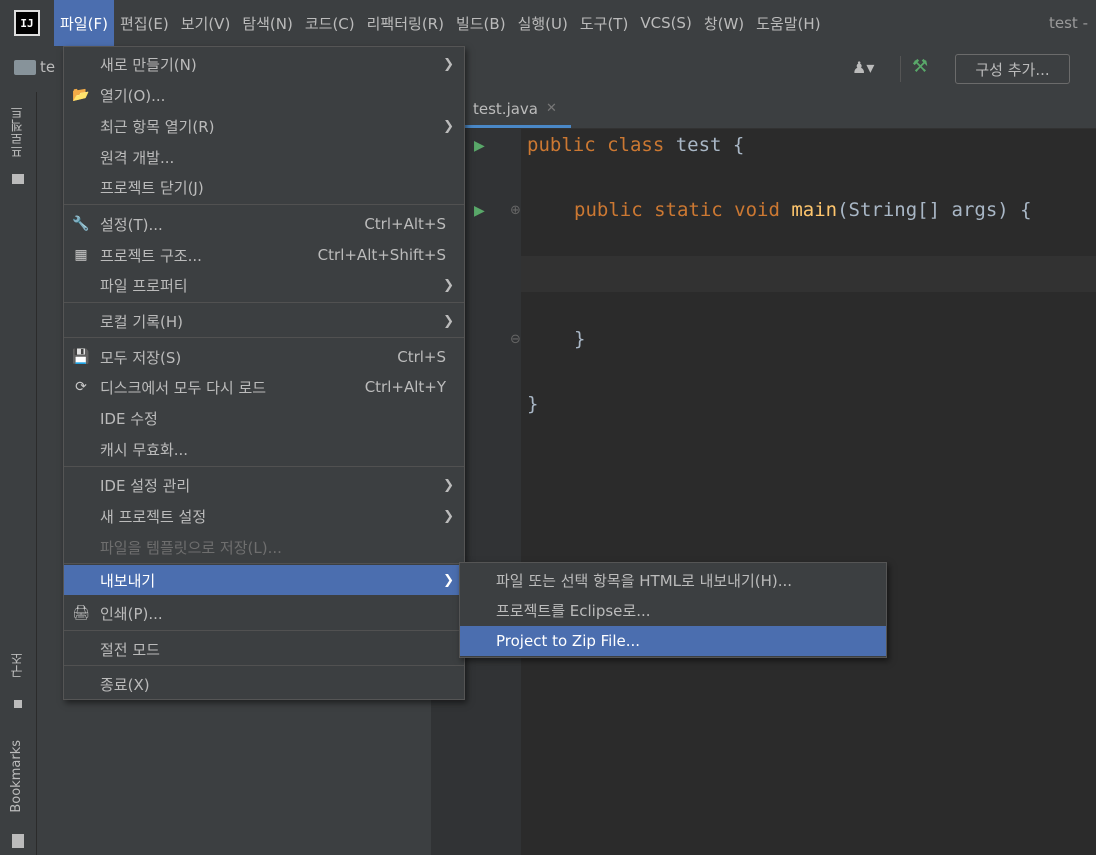 The height and width of the screenshot is (855, 1096). Describe the element at coordinates (81, 357) in the screenshot. I see `save-icon: 💾` at that location.